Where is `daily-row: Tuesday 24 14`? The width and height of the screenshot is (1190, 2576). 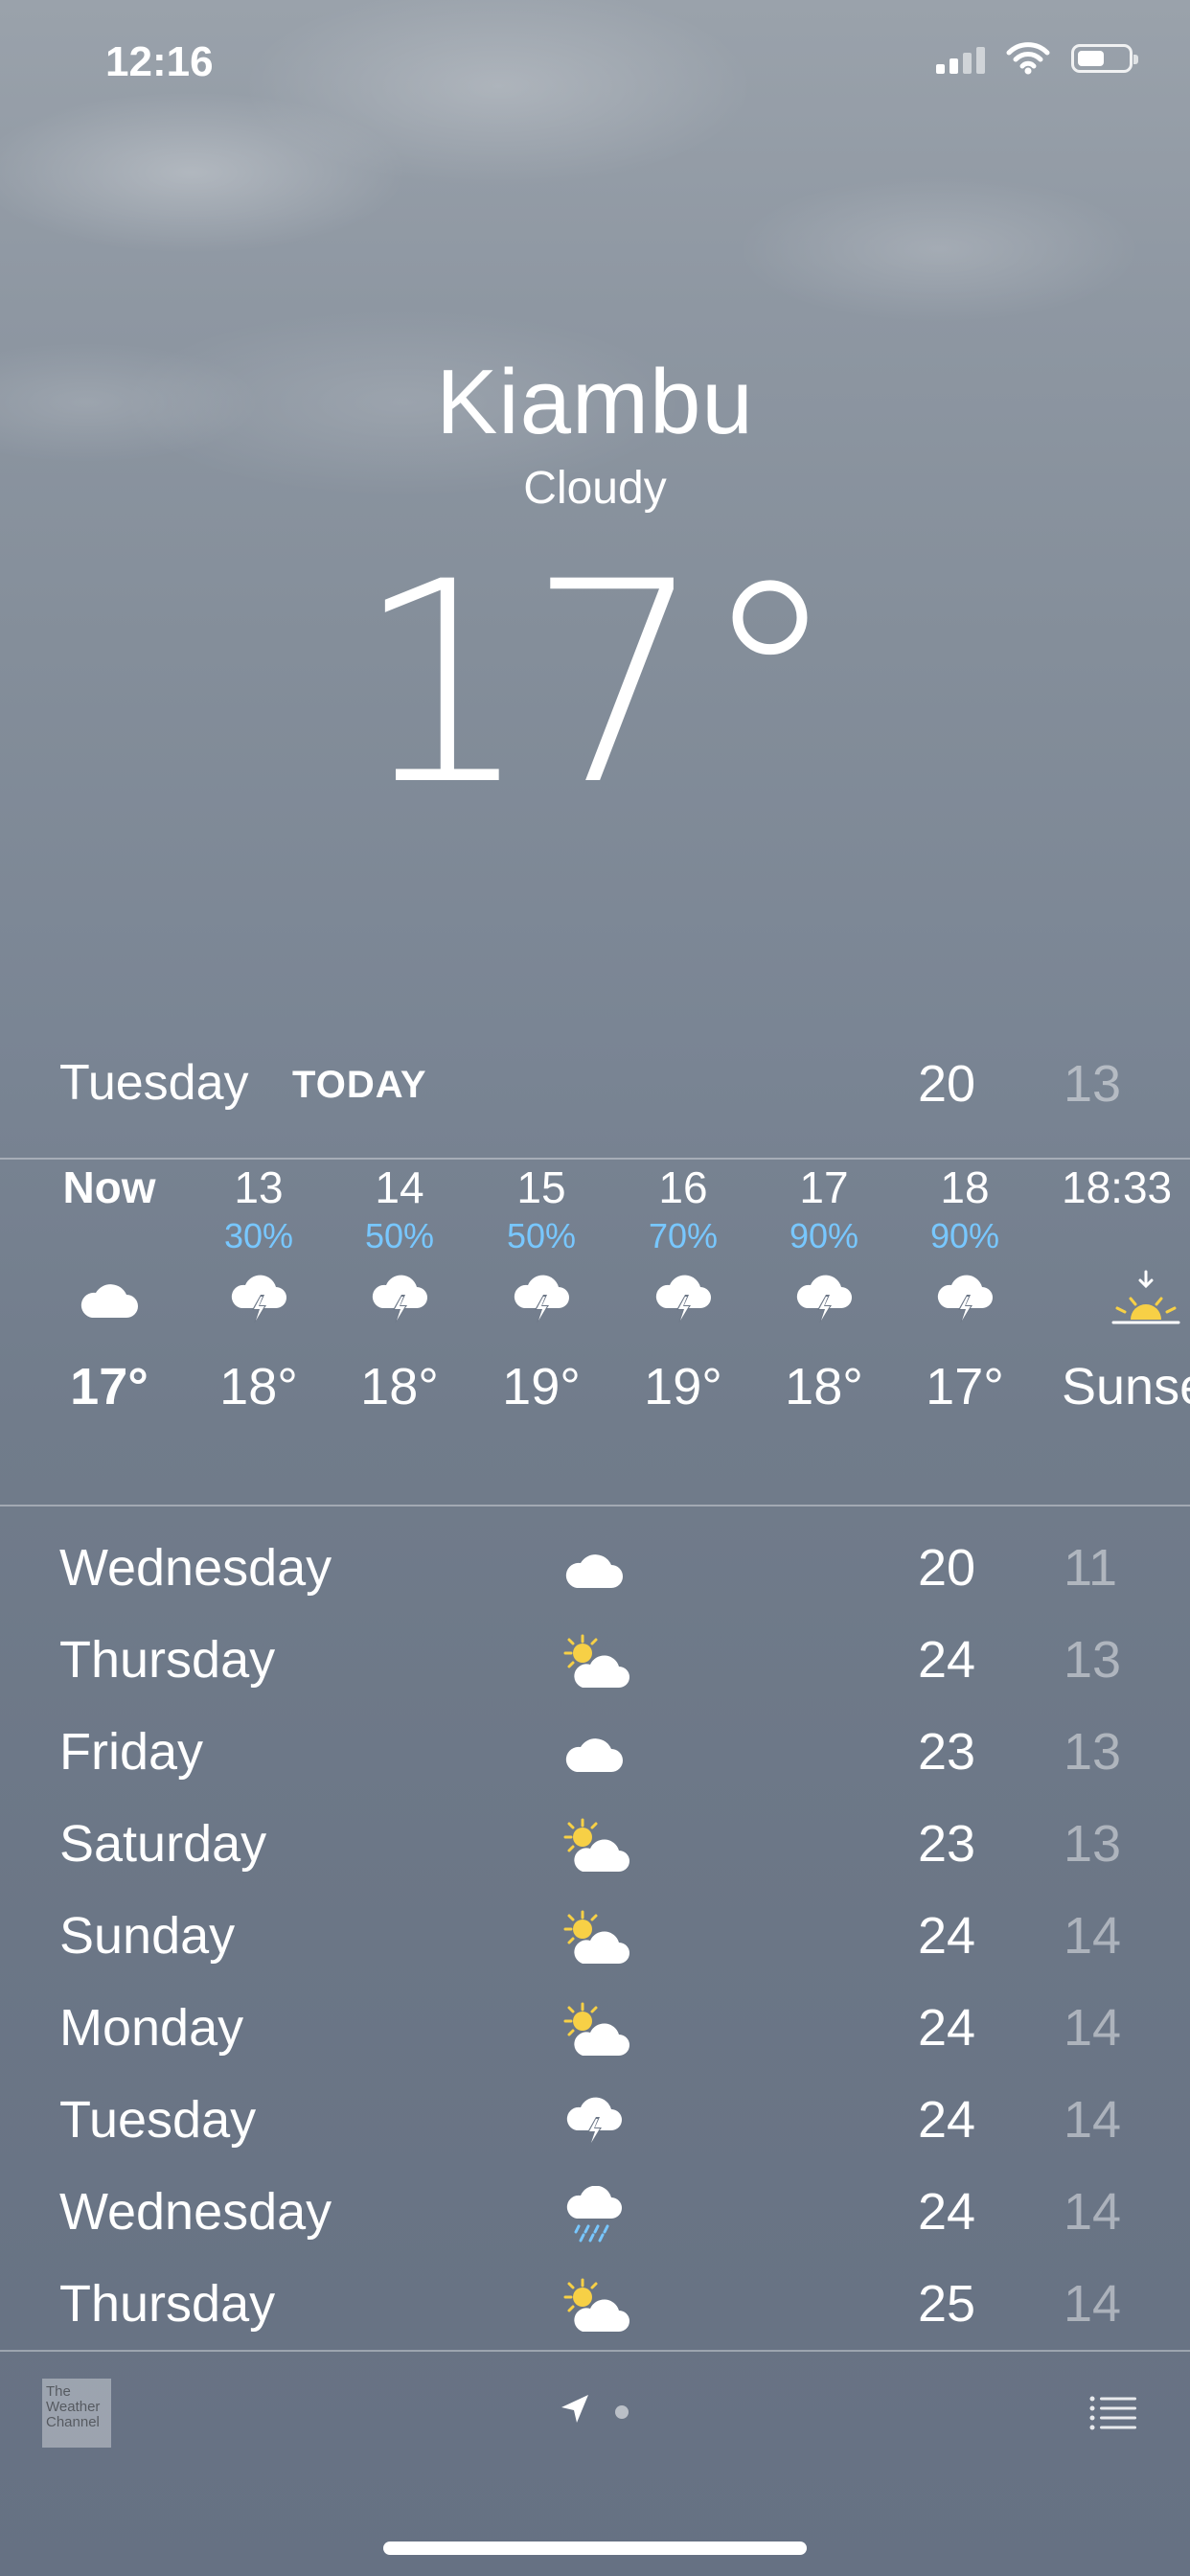 daily-row: Tuesday 24 14 is located at coordinates (595, 2127).